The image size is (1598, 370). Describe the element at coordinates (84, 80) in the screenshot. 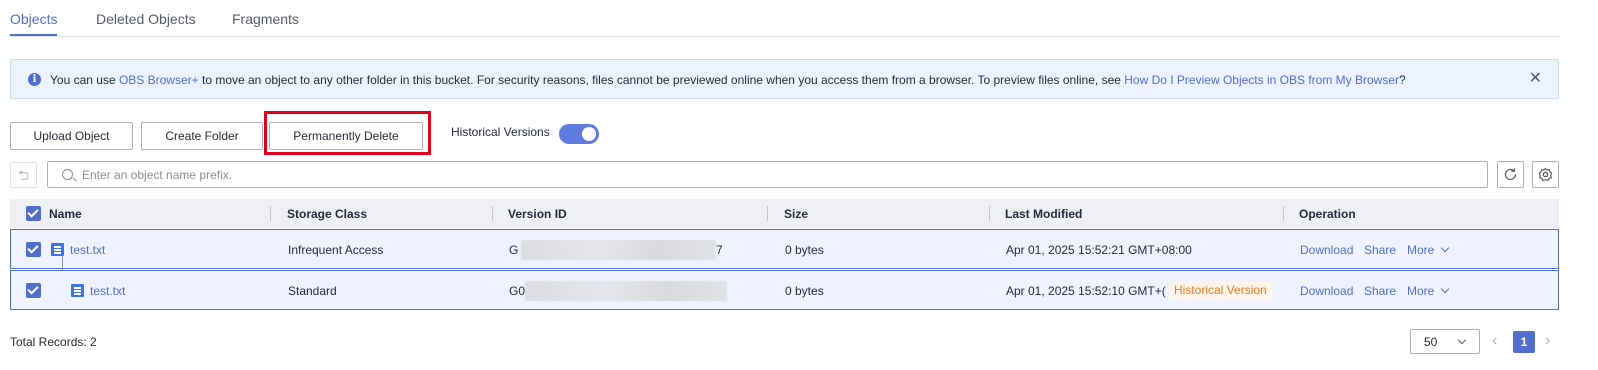

I see `banner-text-part: You can use` at that location.